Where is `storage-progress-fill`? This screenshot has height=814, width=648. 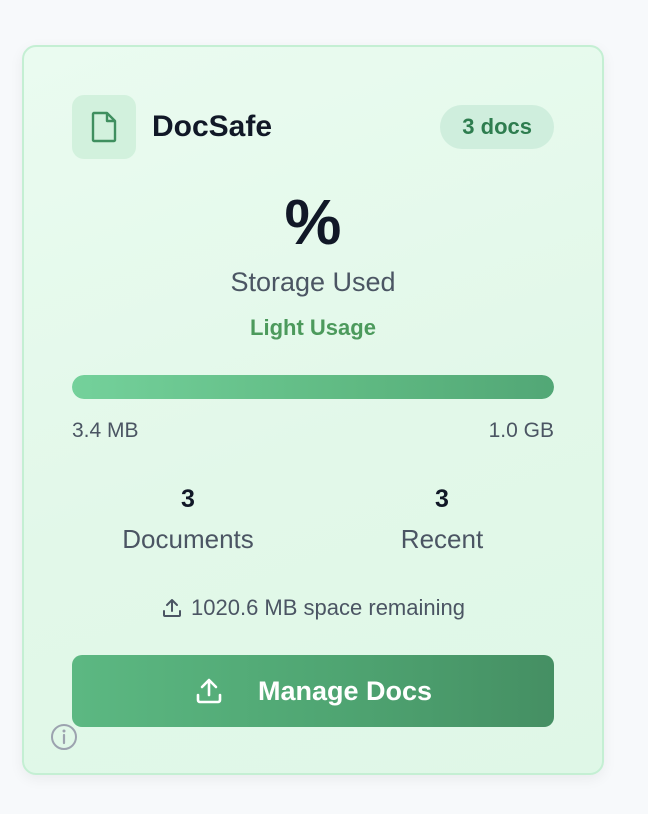
storage-progress-fill is located at coordinates (313, 387).